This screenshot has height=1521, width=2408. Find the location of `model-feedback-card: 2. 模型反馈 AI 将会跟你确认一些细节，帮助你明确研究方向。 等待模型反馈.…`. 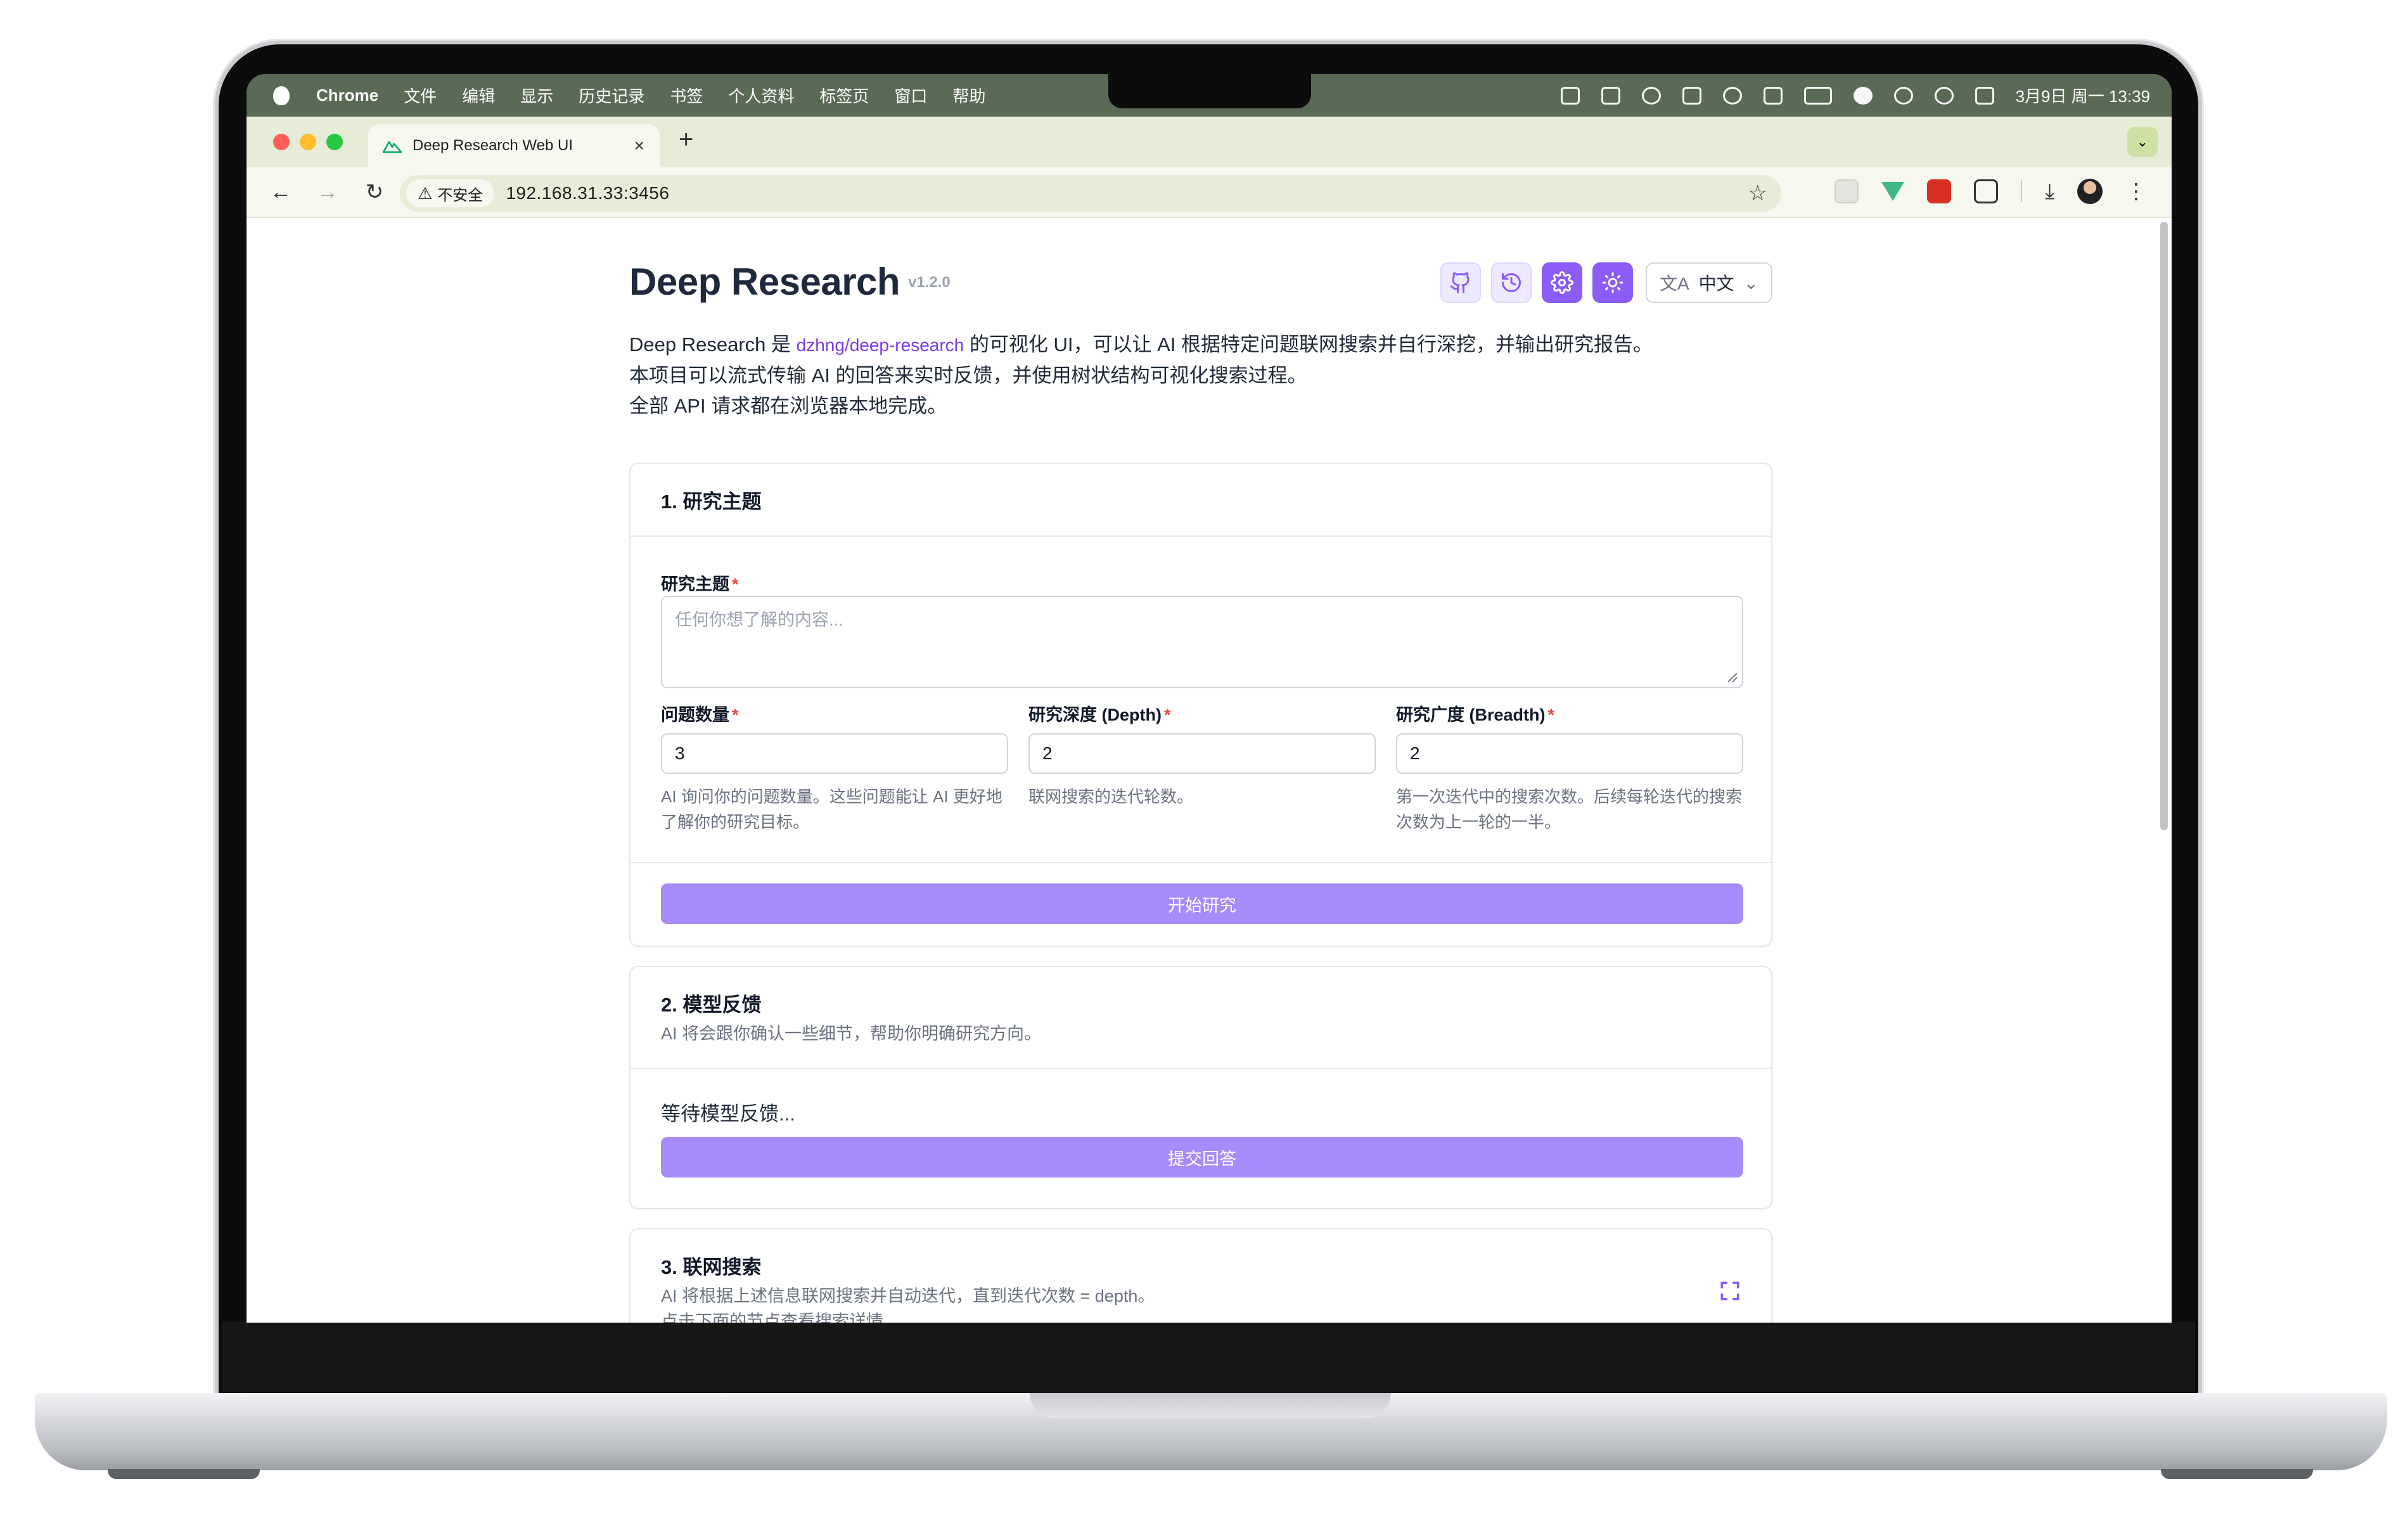

model-feedback-card: 2. 模型反馈 AI 将会跟你确认一些细节，帮助你明确研究方向。 等待模型反馈.… is located at coordinates (1200, 1088).